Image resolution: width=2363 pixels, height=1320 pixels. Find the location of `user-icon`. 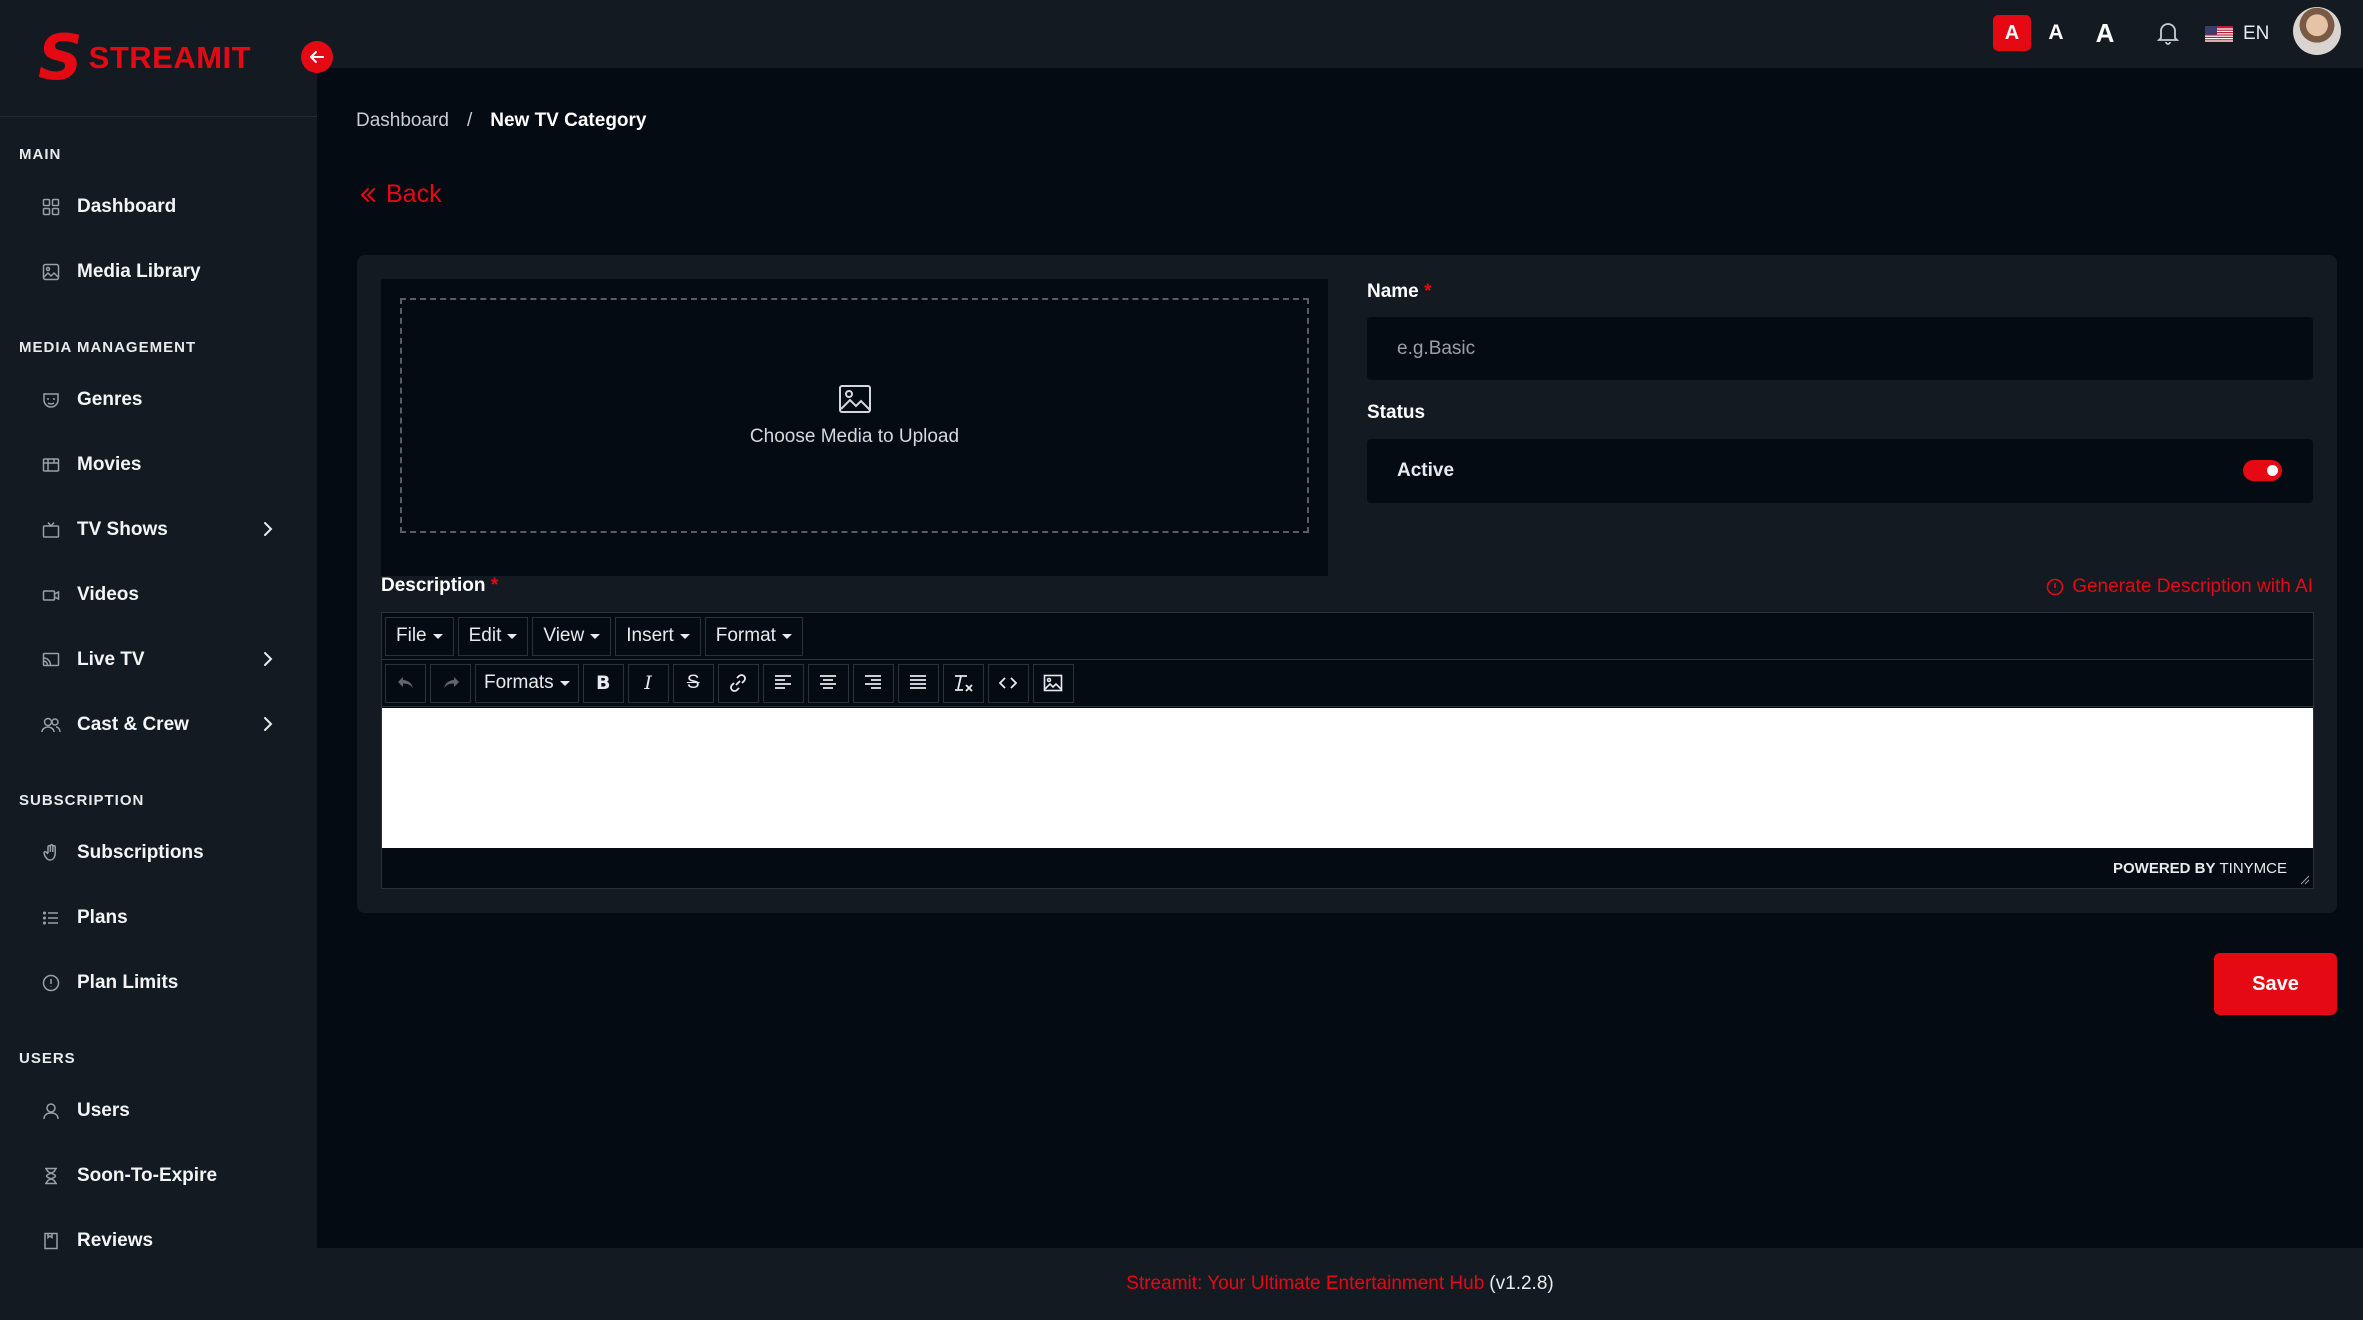

user-icon is located at coordinates (51, 1111).